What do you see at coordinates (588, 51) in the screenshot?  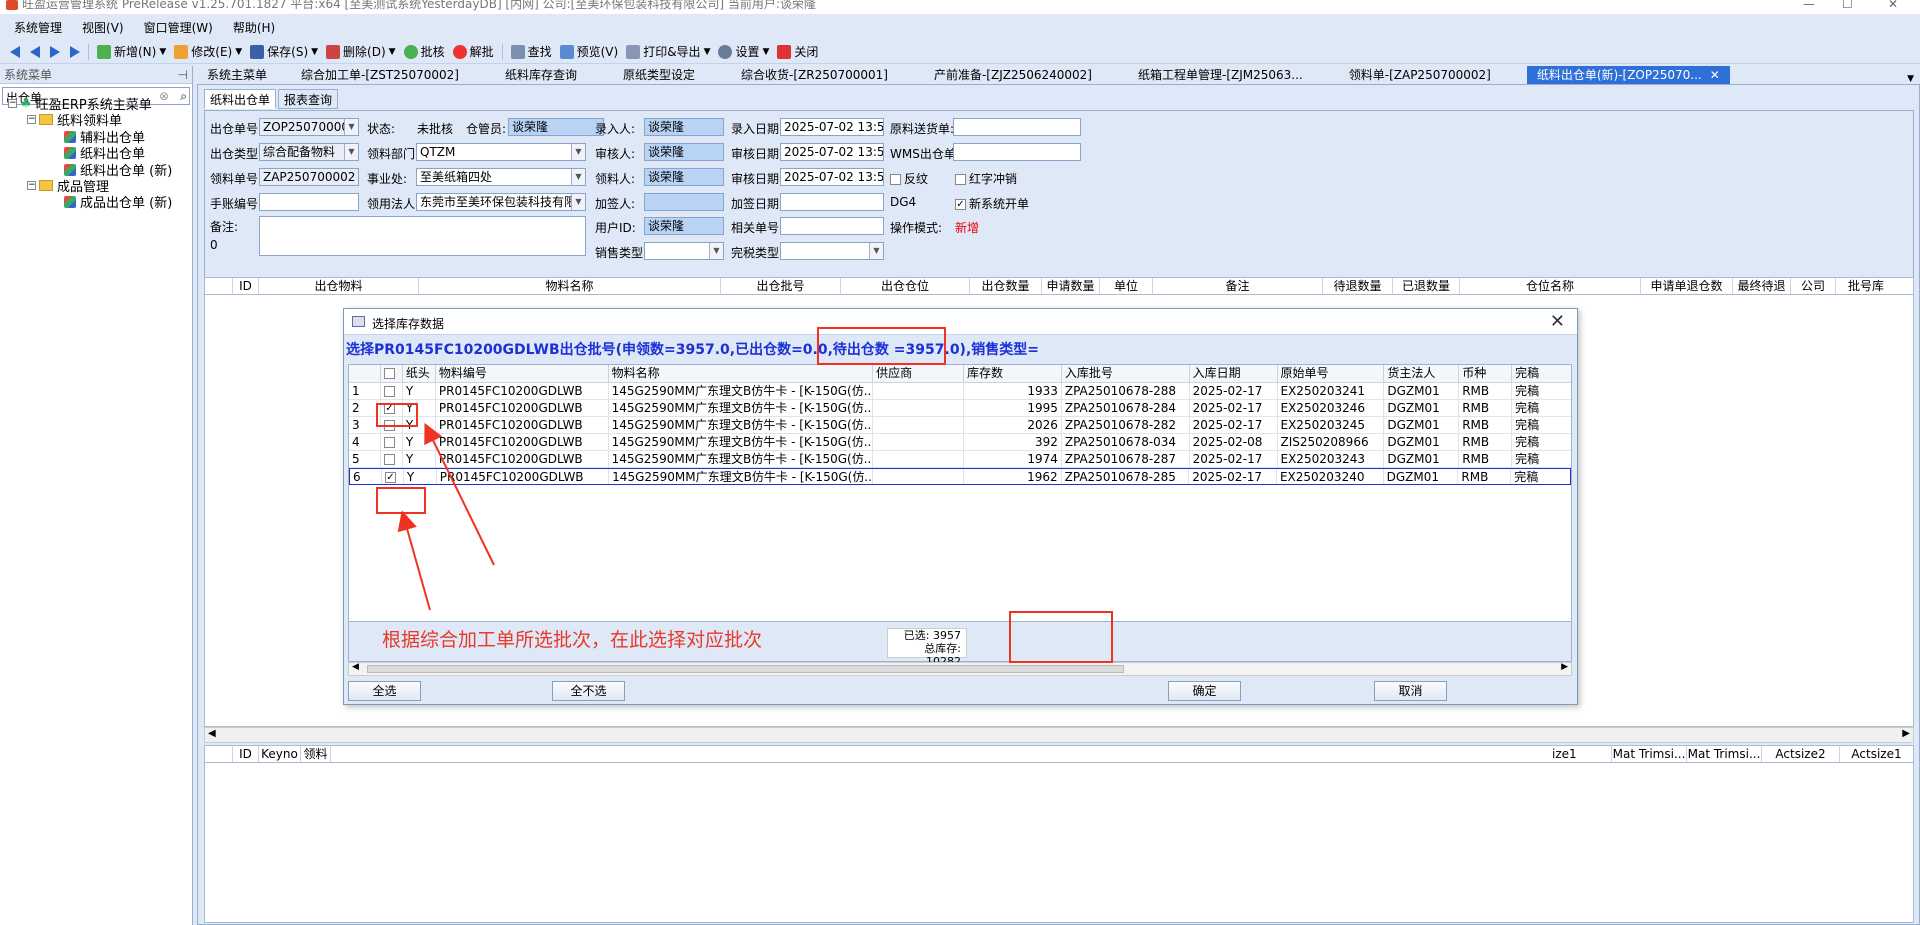 I see `preview-button: 预览(V)` at bounding box center [588, 51].